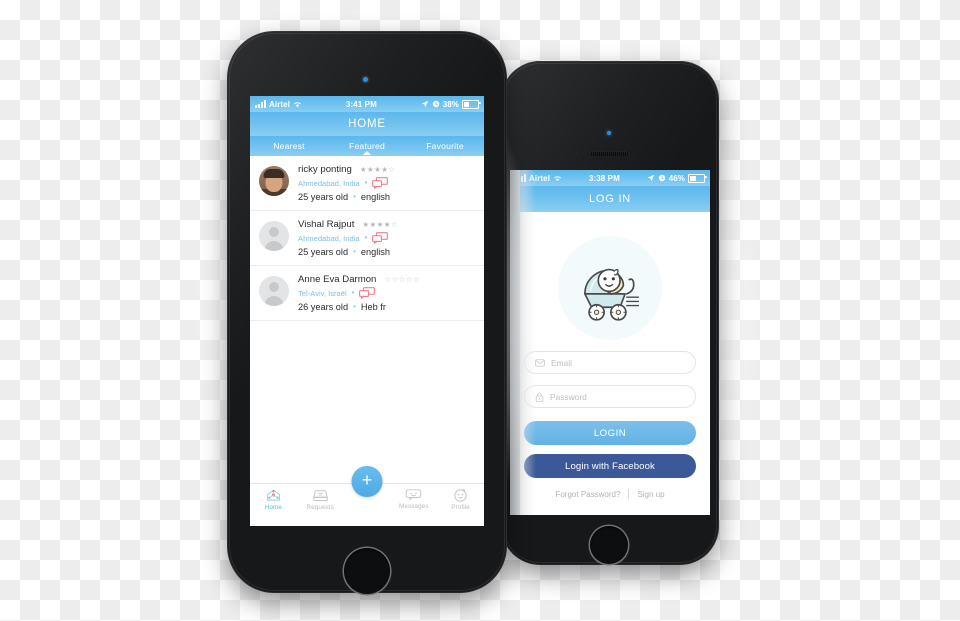 This screenshot has height=621, width=960. What do you see at coordinates (676, 178) in the screenshot?
I see `battery-percent-label: 46%` at bounding box center [676, 178].